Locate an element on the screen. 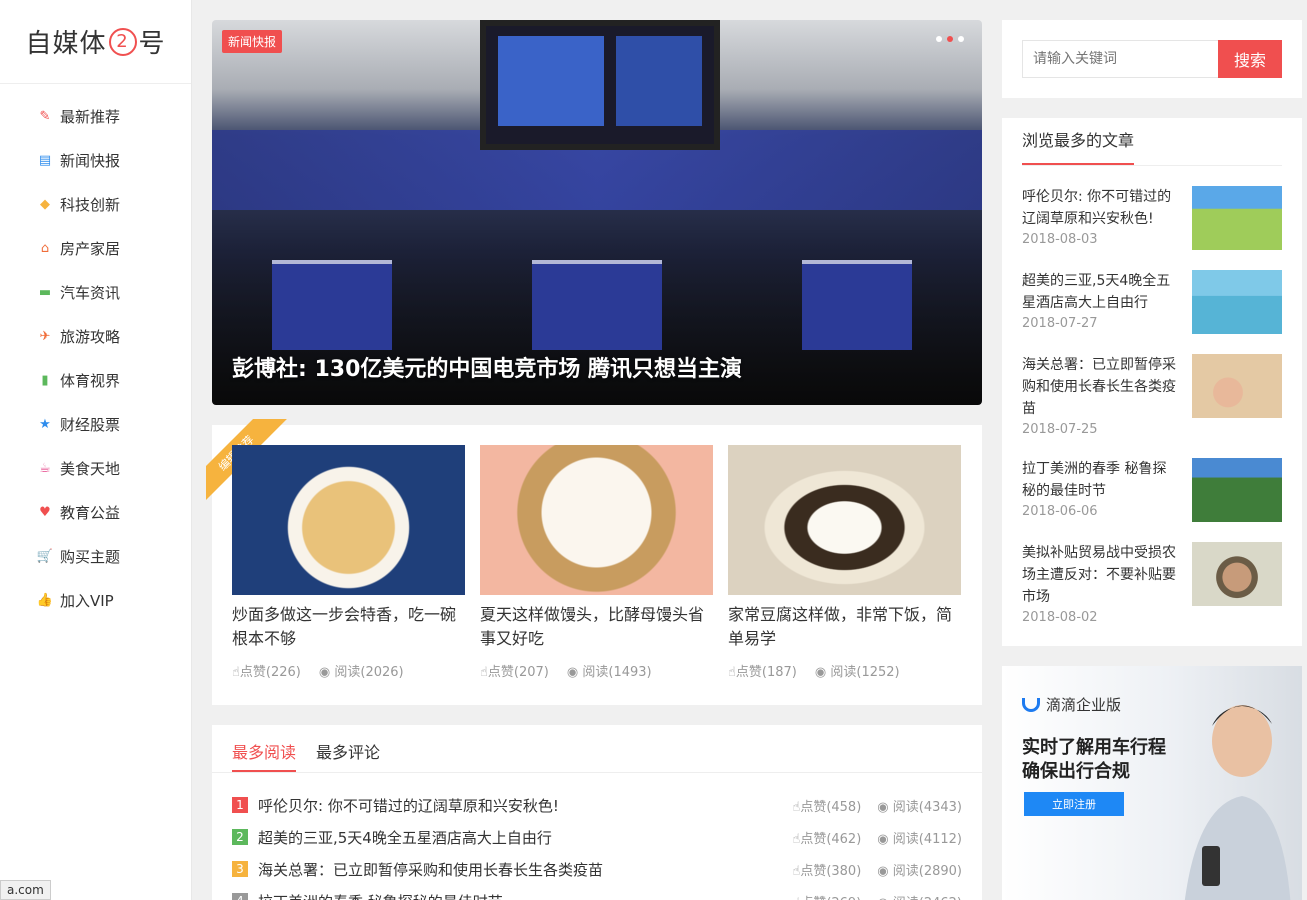  rec-title: 家常豆腐这样做，非常下饭，简单易学 is located at coordinates (844, 627).